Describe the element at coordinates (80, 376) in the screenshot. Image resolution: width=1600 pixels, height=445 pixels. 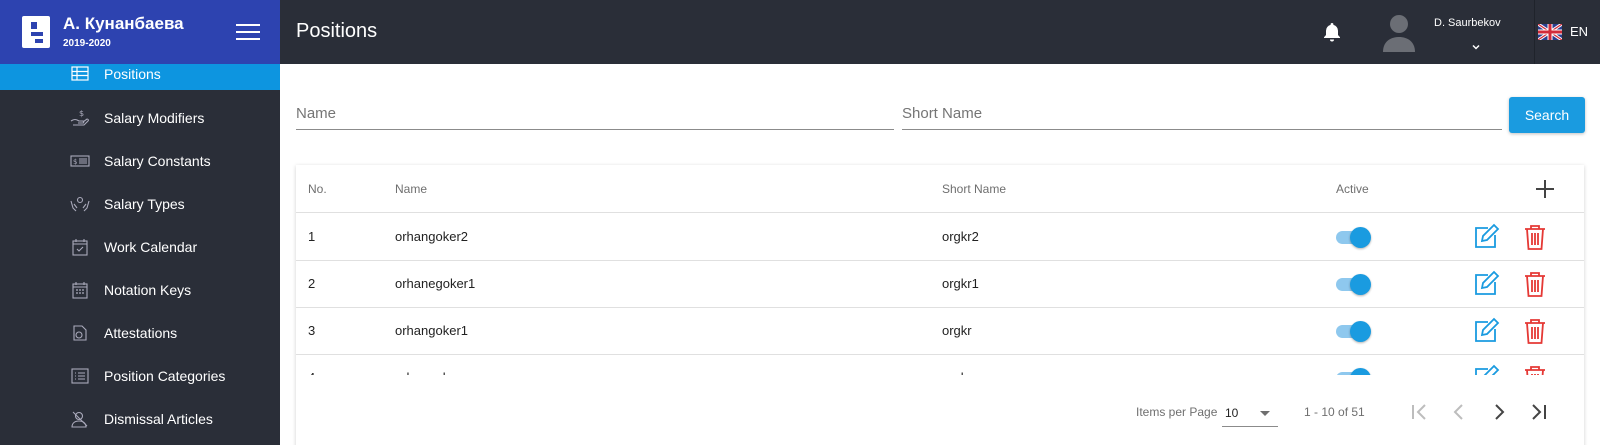
I see `list-icon` at that location.